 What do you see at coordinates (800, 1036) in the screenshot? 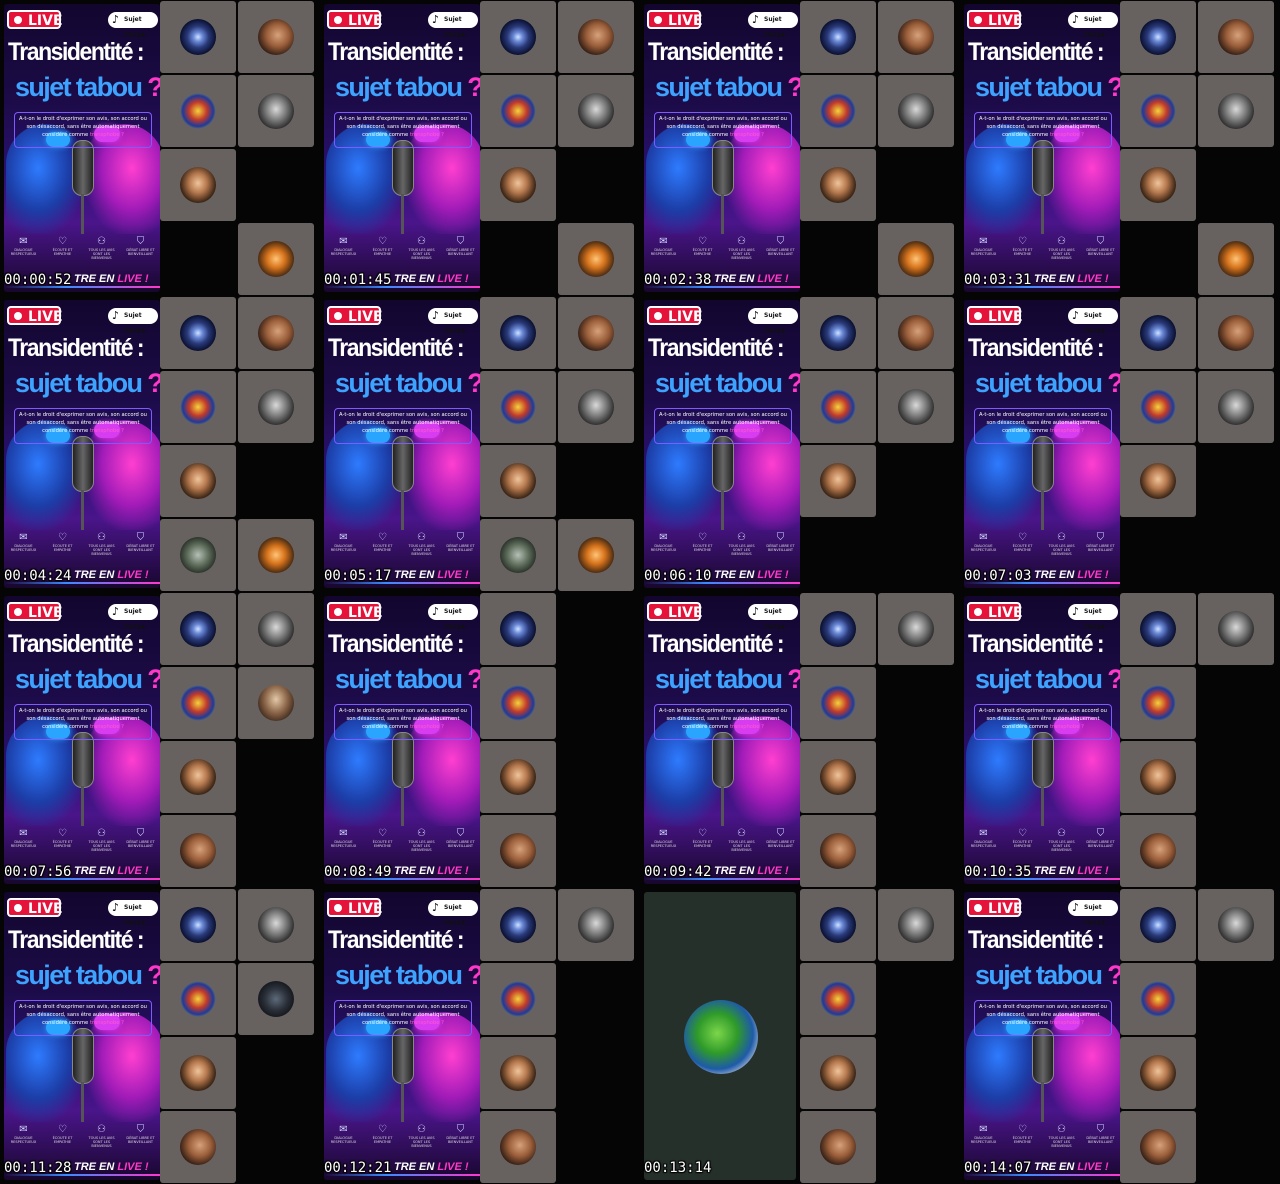
I see `video-frame-thumbnail: 00:13:14` at bounding box center [800, 1036].